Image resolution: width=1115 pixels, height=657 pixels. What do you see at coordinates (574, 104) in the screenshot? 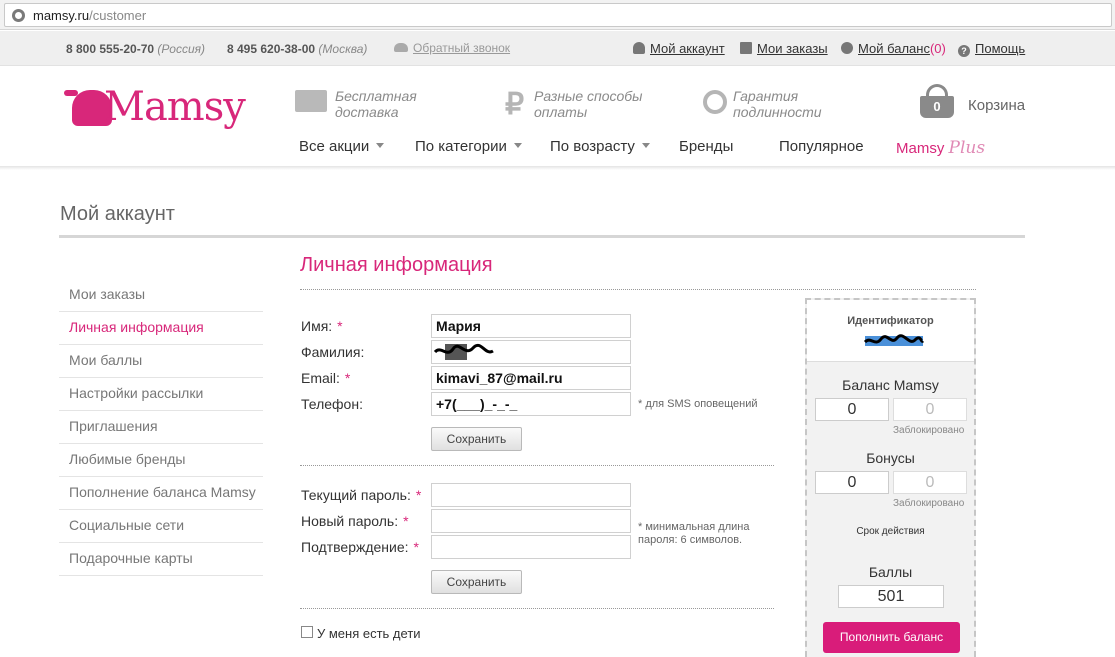
I see `feature-payment-methods: ₽ Разные способы оплаты` at bounding box center [574, 104].